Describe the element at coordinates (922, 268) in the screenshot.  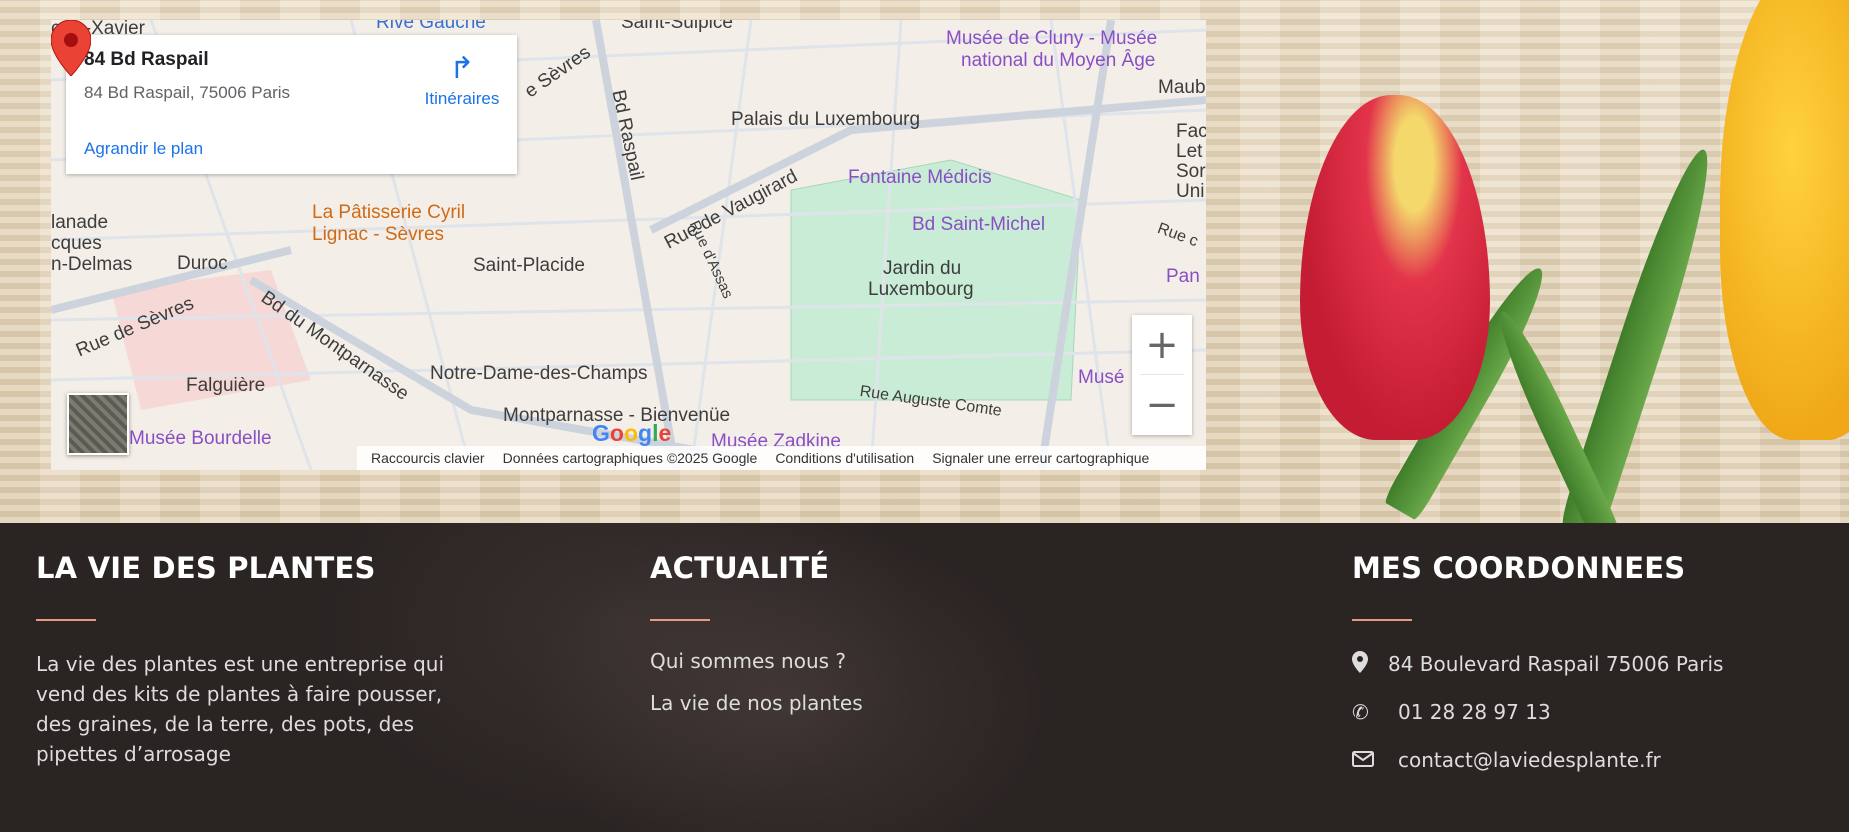
I see `map-label: Jardin du` at that location.